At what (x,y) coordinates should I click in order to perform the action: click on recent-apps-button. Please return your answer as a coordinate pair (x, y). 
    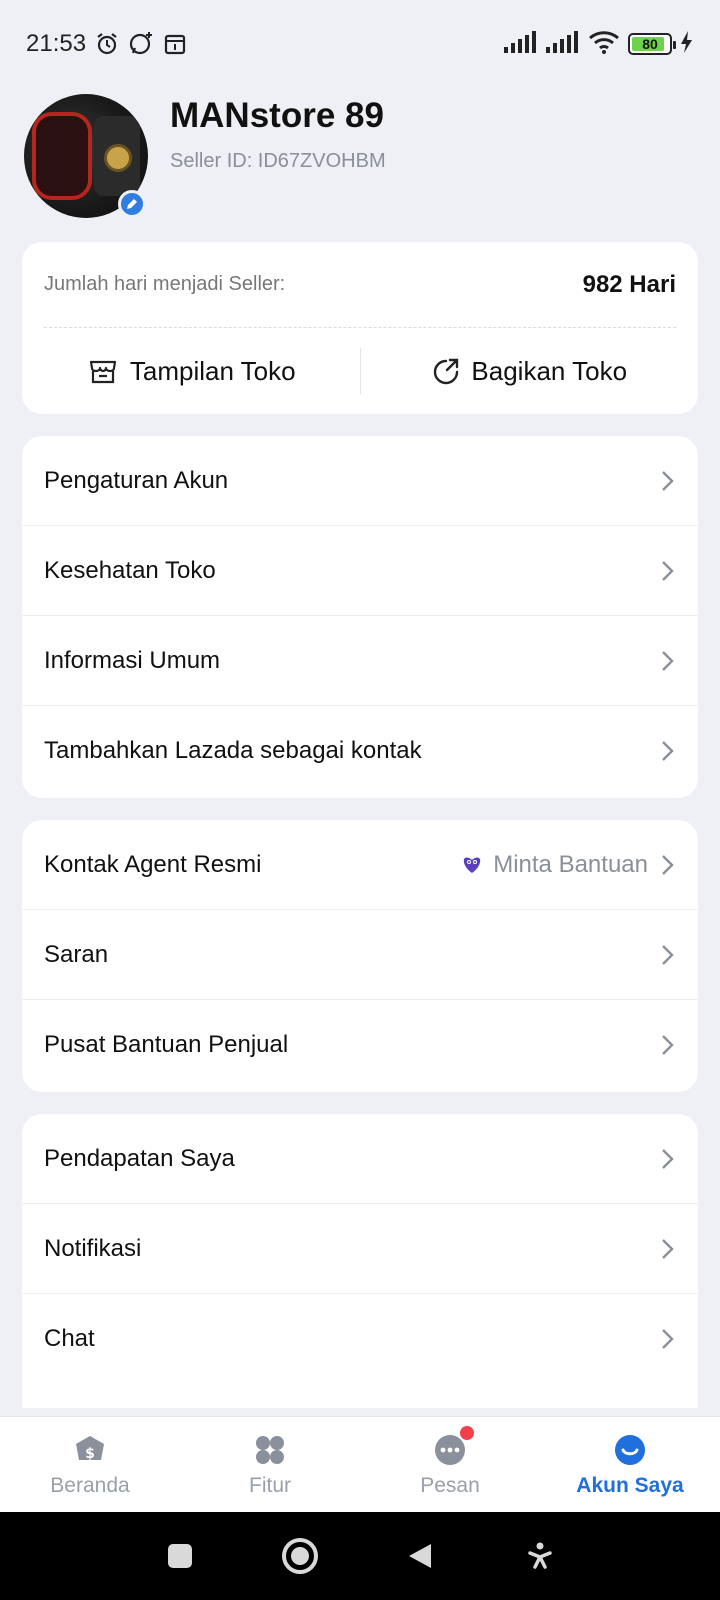
    Looking at the image, I should click on (180, 1556).